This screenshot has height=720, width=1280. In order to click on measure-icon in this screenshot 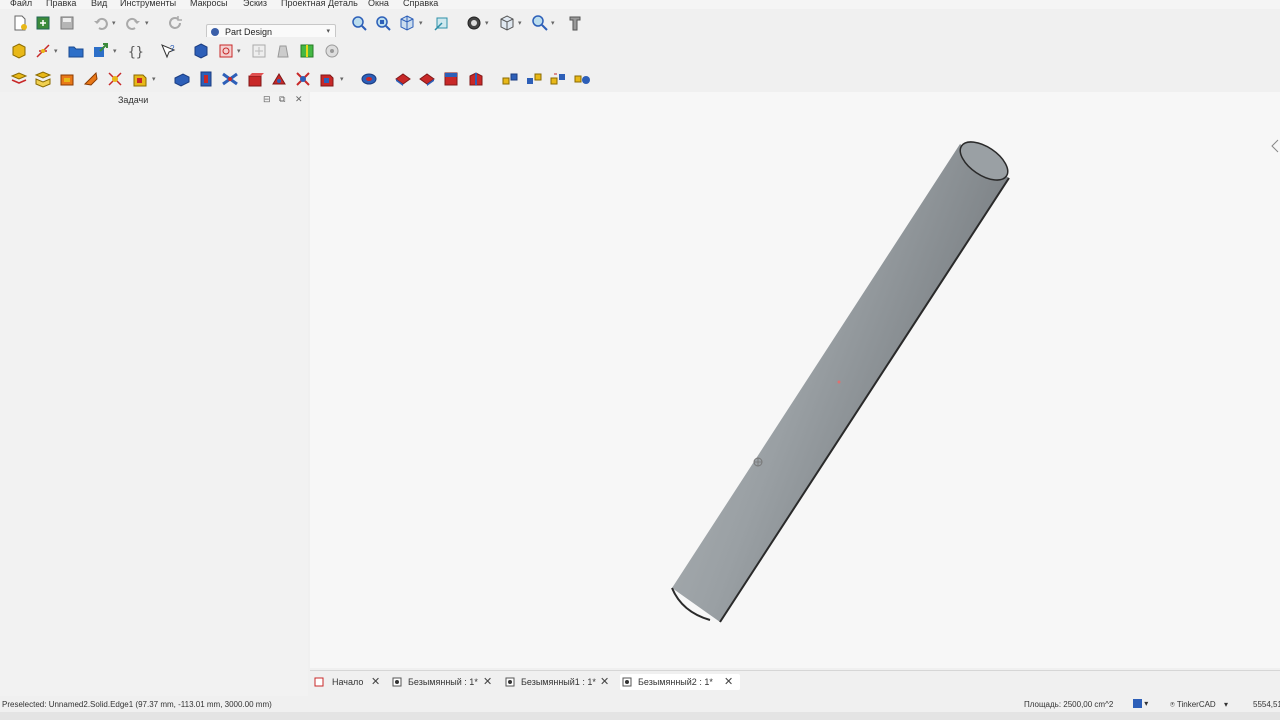, I will do `click(540, 23)`.